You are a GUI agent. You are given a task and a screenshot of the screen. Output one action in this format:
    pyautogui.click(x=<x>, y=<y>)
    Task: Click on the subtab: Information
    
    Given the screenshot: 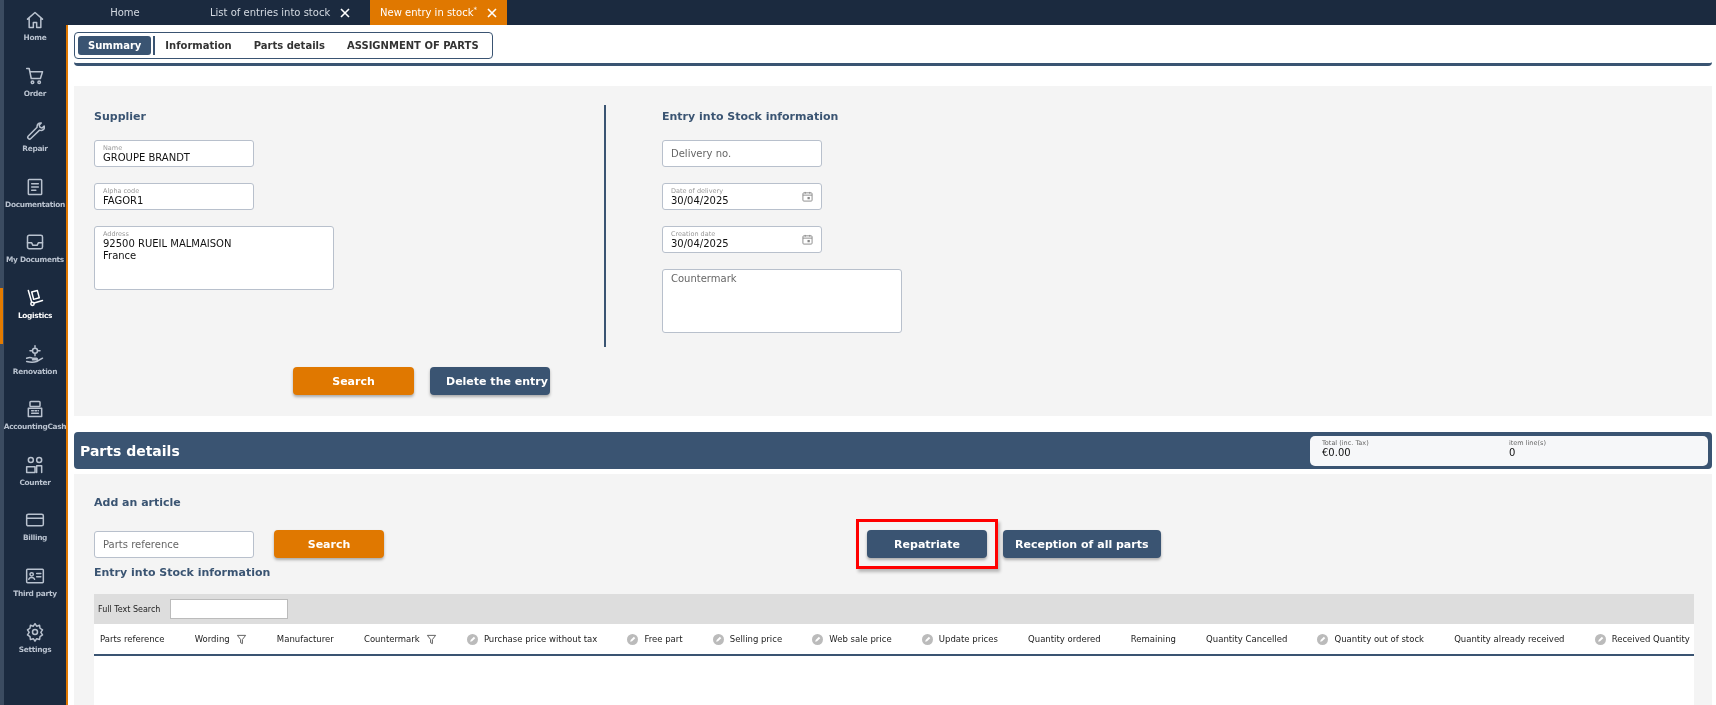 What is the action you would take?
    pyautogui.click(x=197, y=45)
    